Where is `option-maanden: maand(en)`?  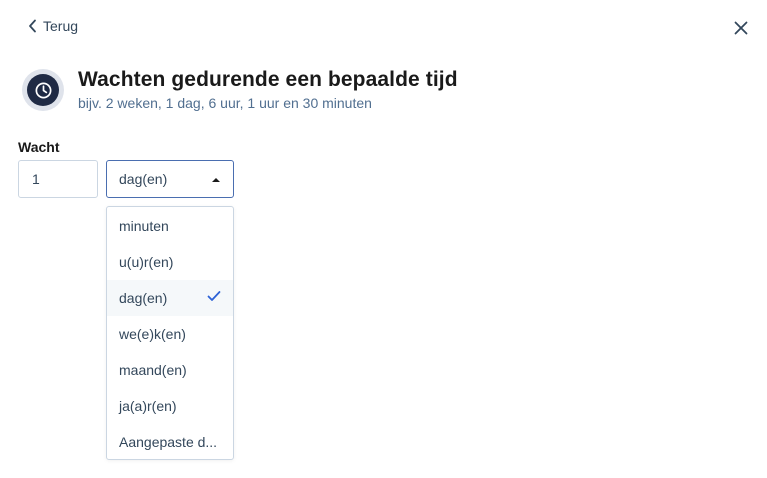 option-maanden: maand(en) is located at coordinates (170, 370).